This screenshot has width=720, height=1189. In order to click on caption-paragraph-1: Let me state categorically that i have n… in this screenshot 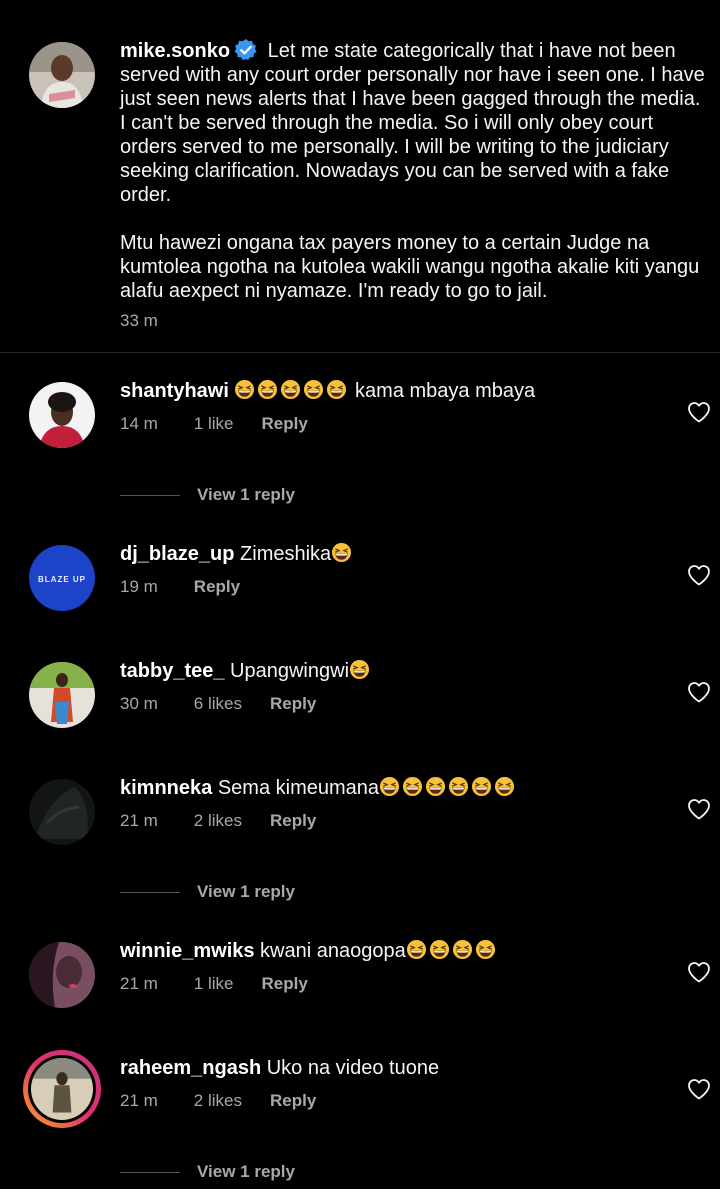, I will do `click(412, 123)`.